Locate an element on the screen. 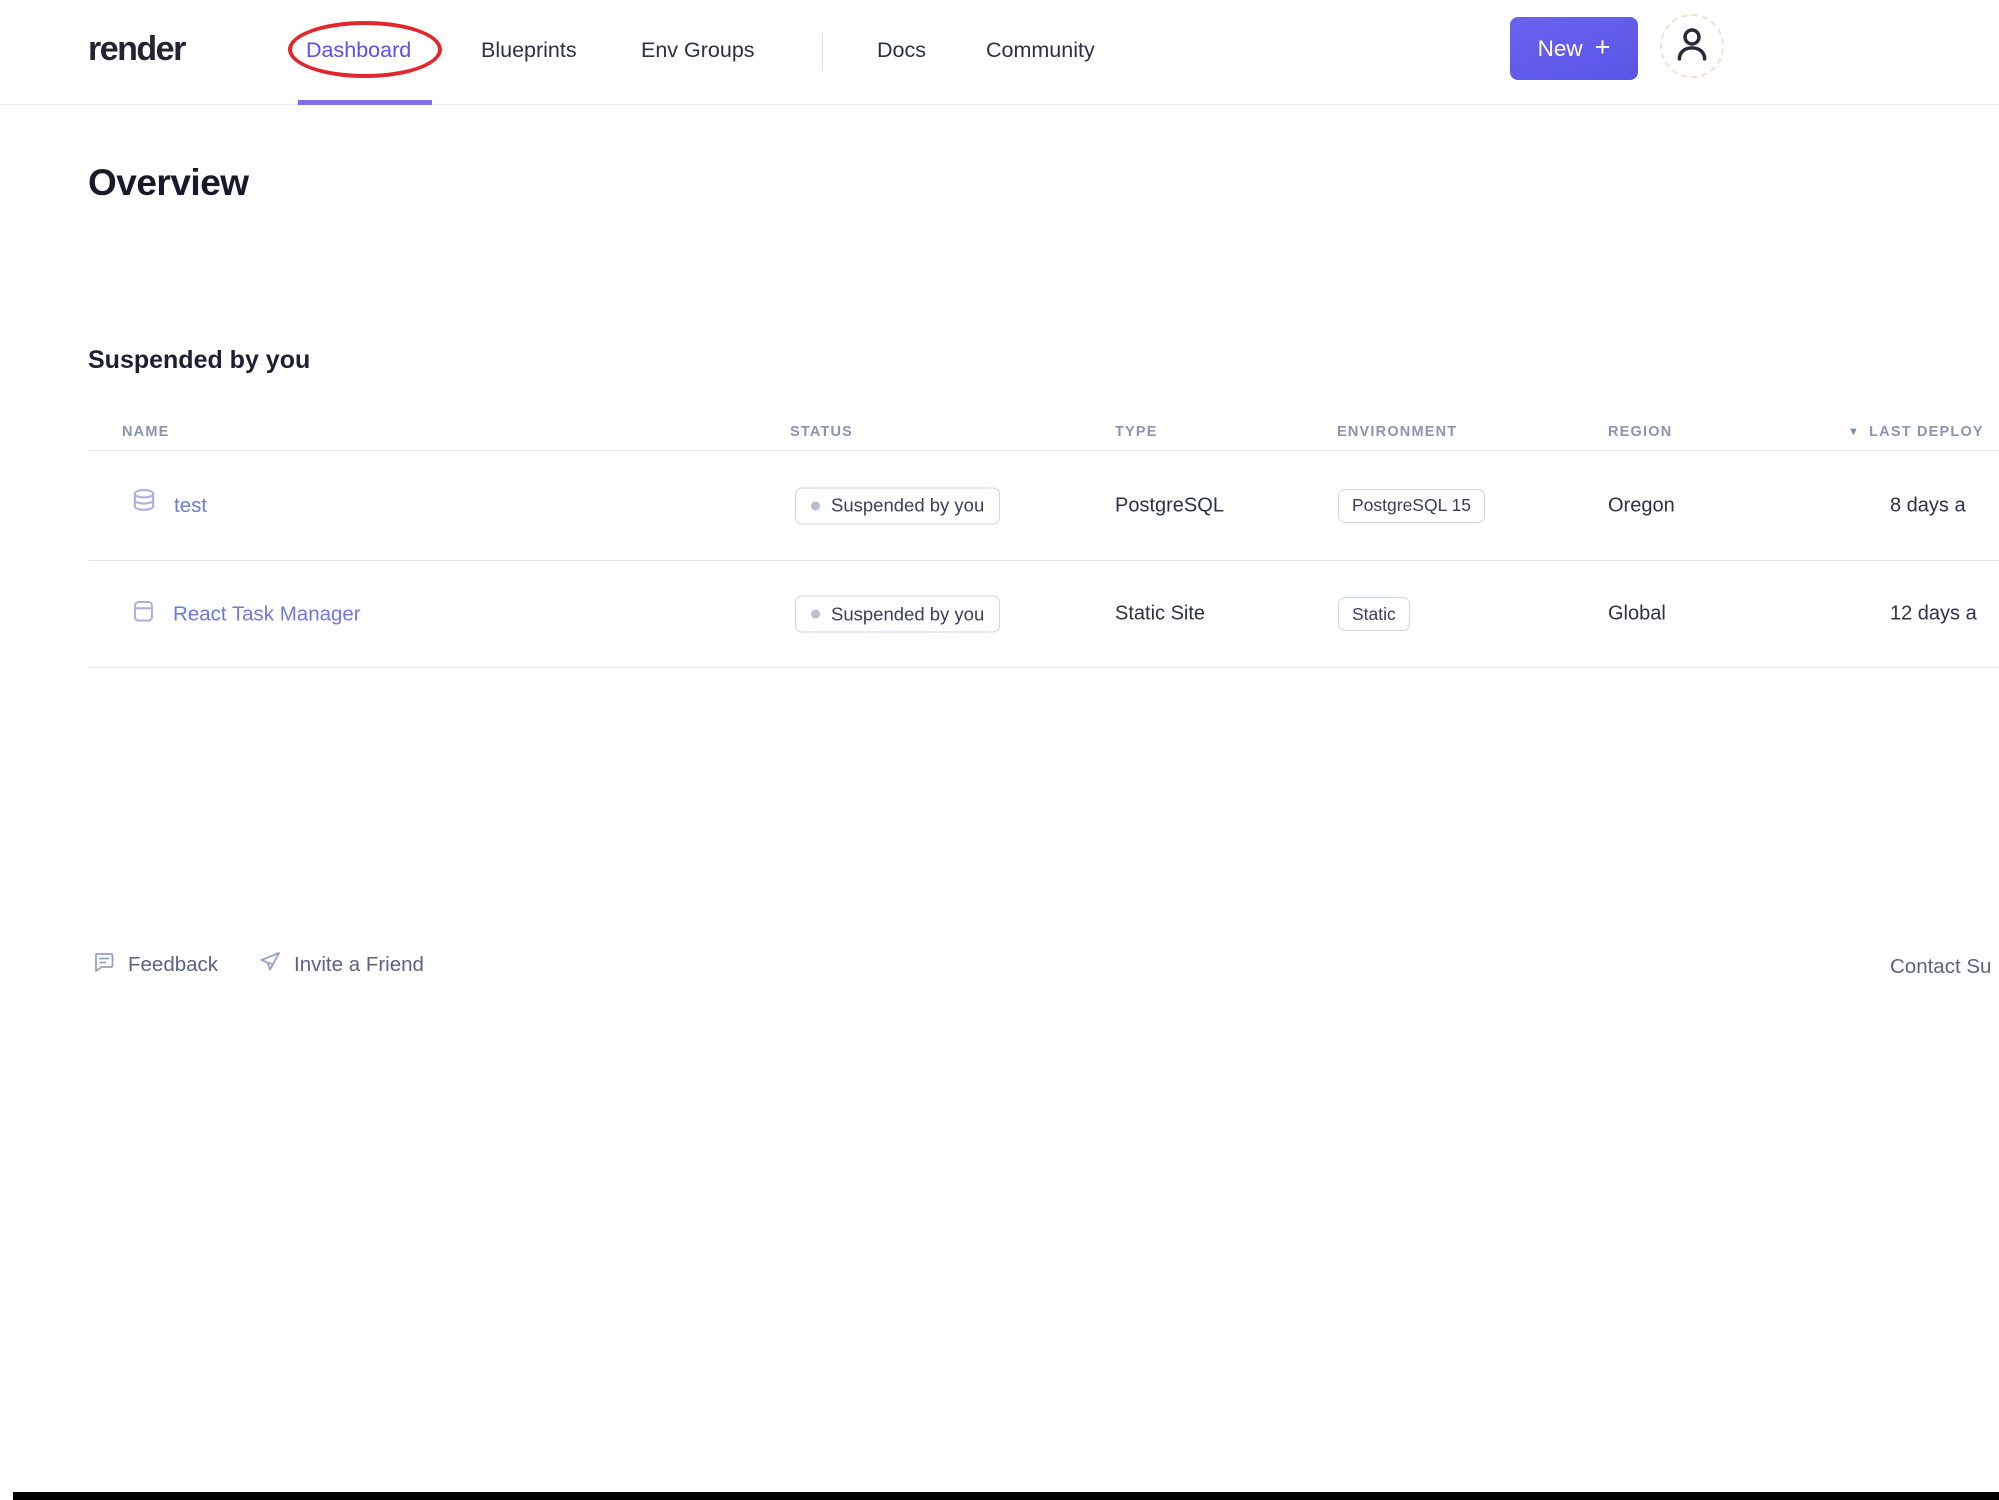 The image size is (1999, 1500). footer-links: Feedback Invite a Friend is located at coordinates (258, 965).